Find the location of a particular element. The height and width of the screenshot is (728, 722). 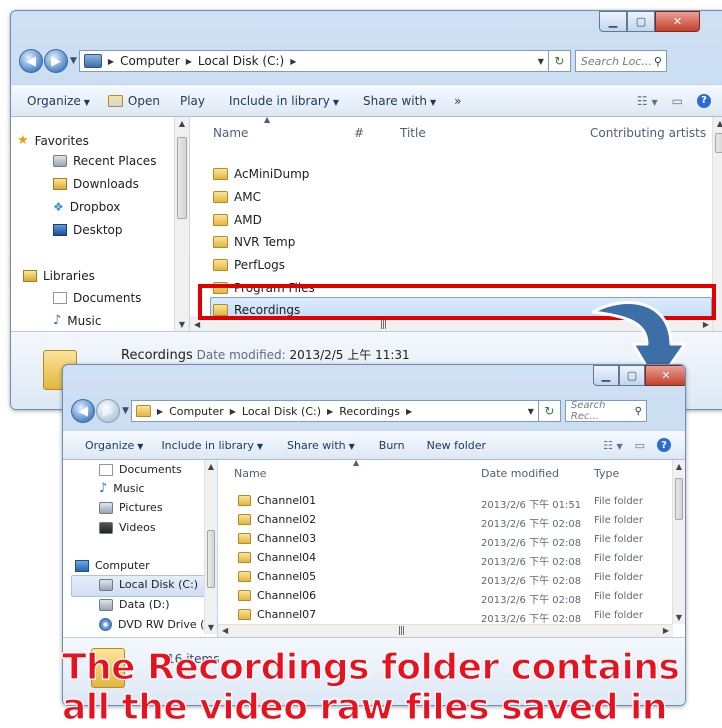

column-date-modified: Date modified is located at coordinates (520, 473).